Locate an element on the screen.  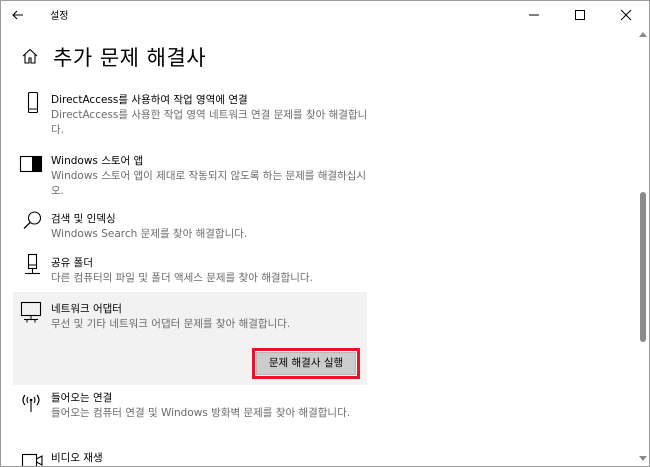
app-title: 설정 is located at coordinates (59, 16).